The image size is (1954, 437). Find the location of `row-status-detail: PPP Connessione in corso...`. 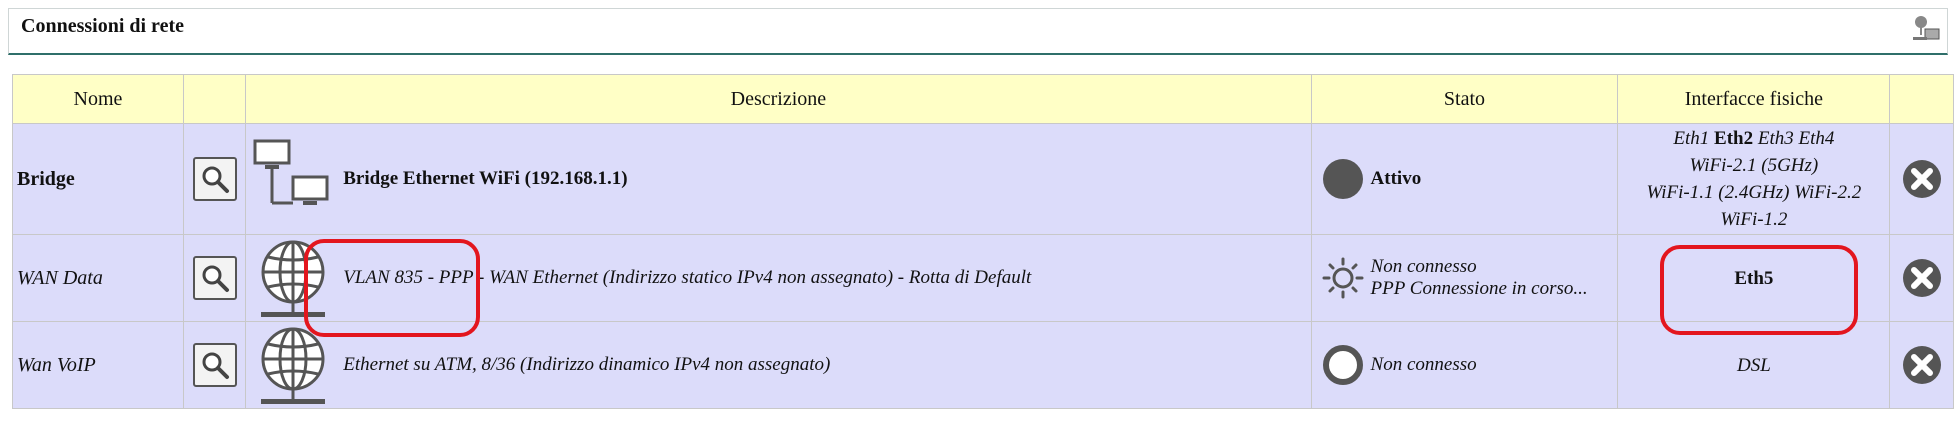

row-status-detail: PPP Connessione in corso... is located at coordinates (1479, 288).